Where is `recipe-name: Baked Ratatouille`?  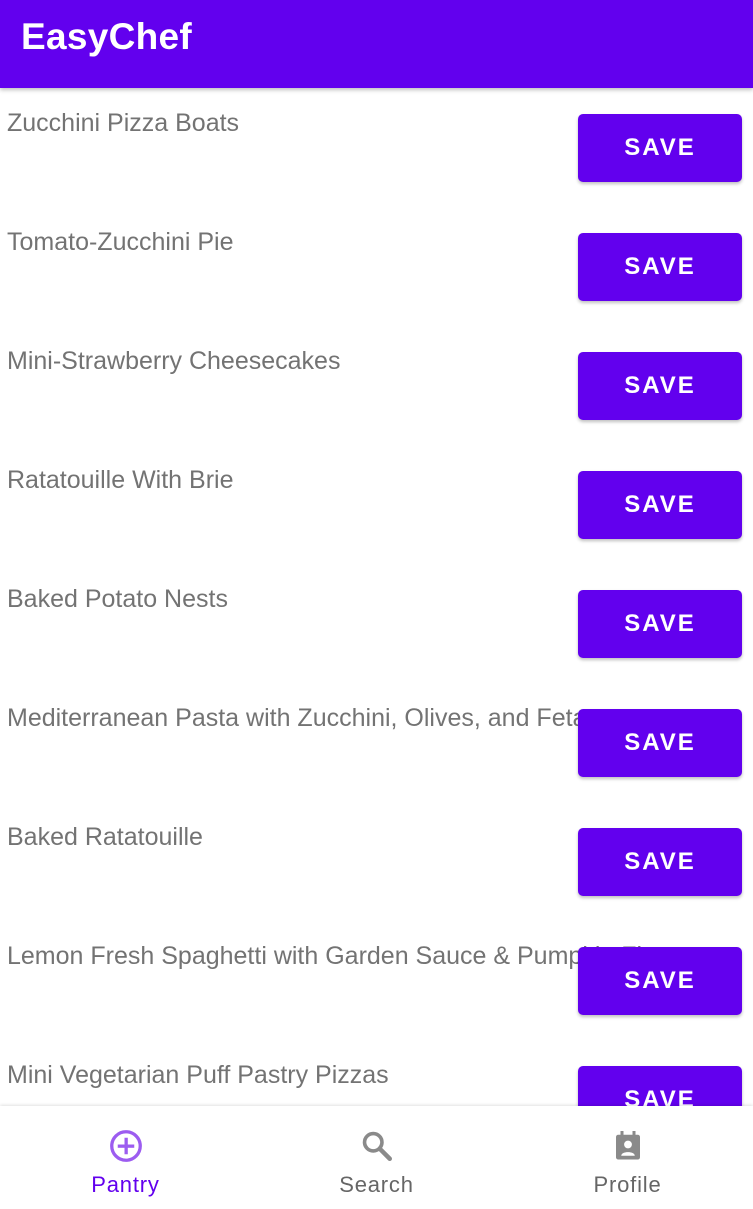 recipe-name: Baked Ratatouille is located at coordinates (105, 837).